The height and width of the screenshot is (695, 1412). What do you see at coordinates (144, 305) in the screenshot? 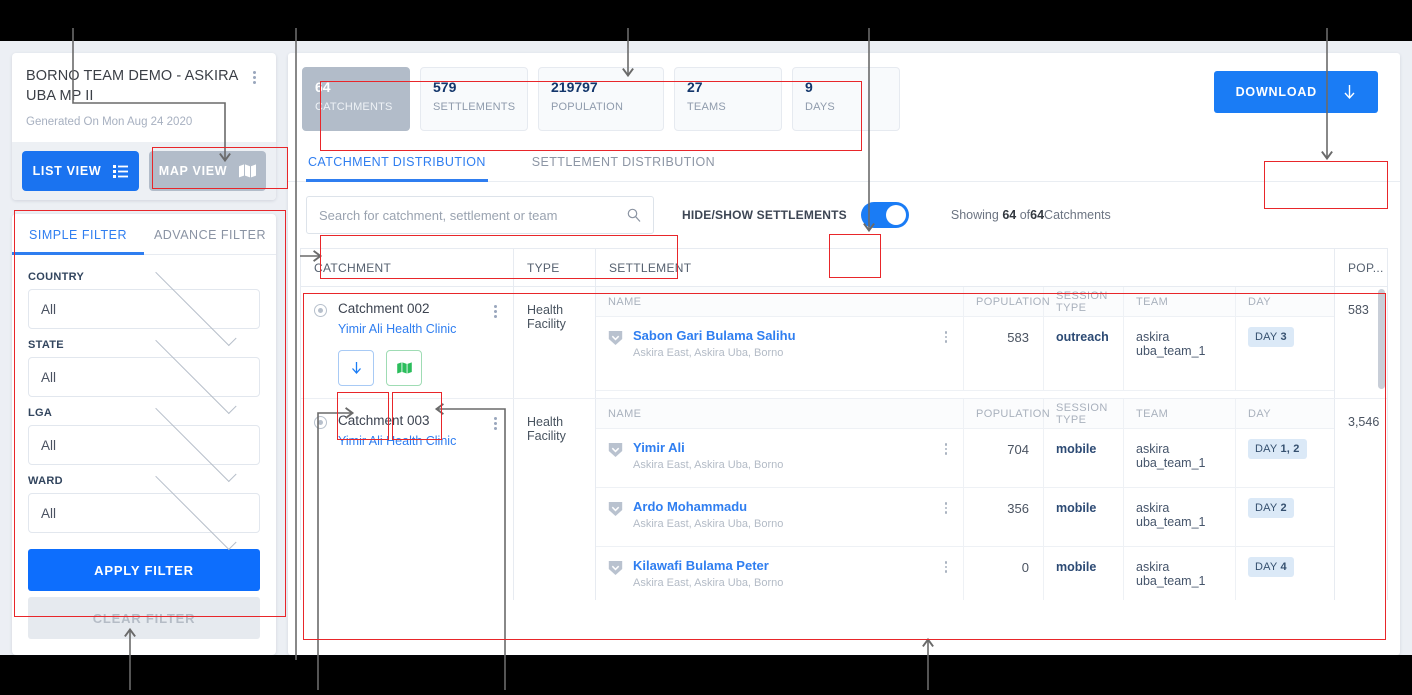
I see `country-select: All` at bounding box center [144, 305].